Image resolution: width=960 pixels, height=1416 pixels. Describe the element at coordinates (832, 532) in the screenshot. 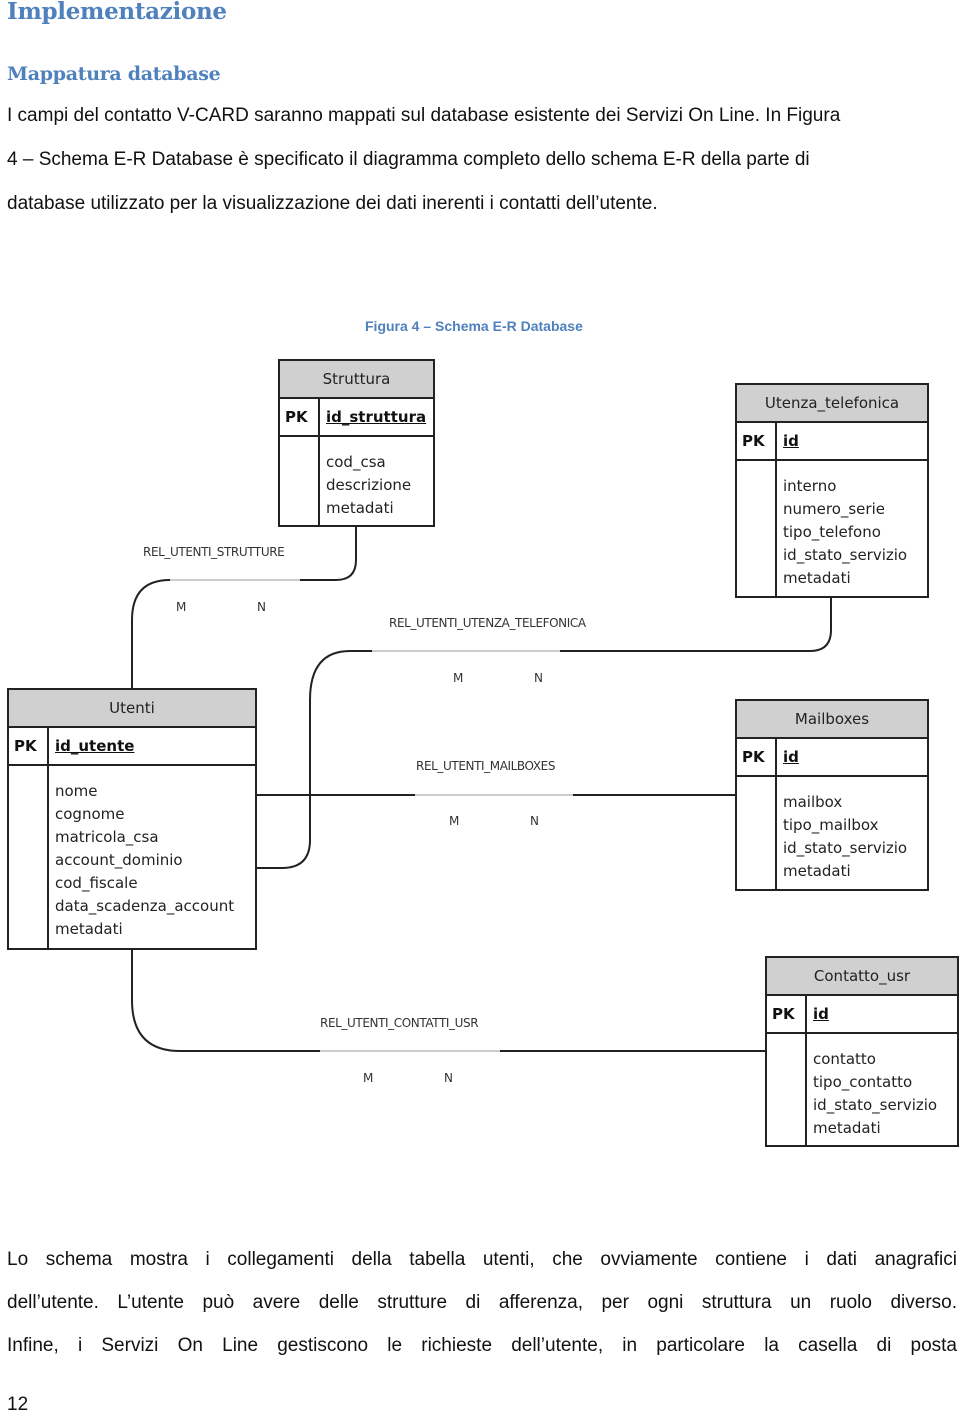

I see `field: tipo_telefono` at that location.